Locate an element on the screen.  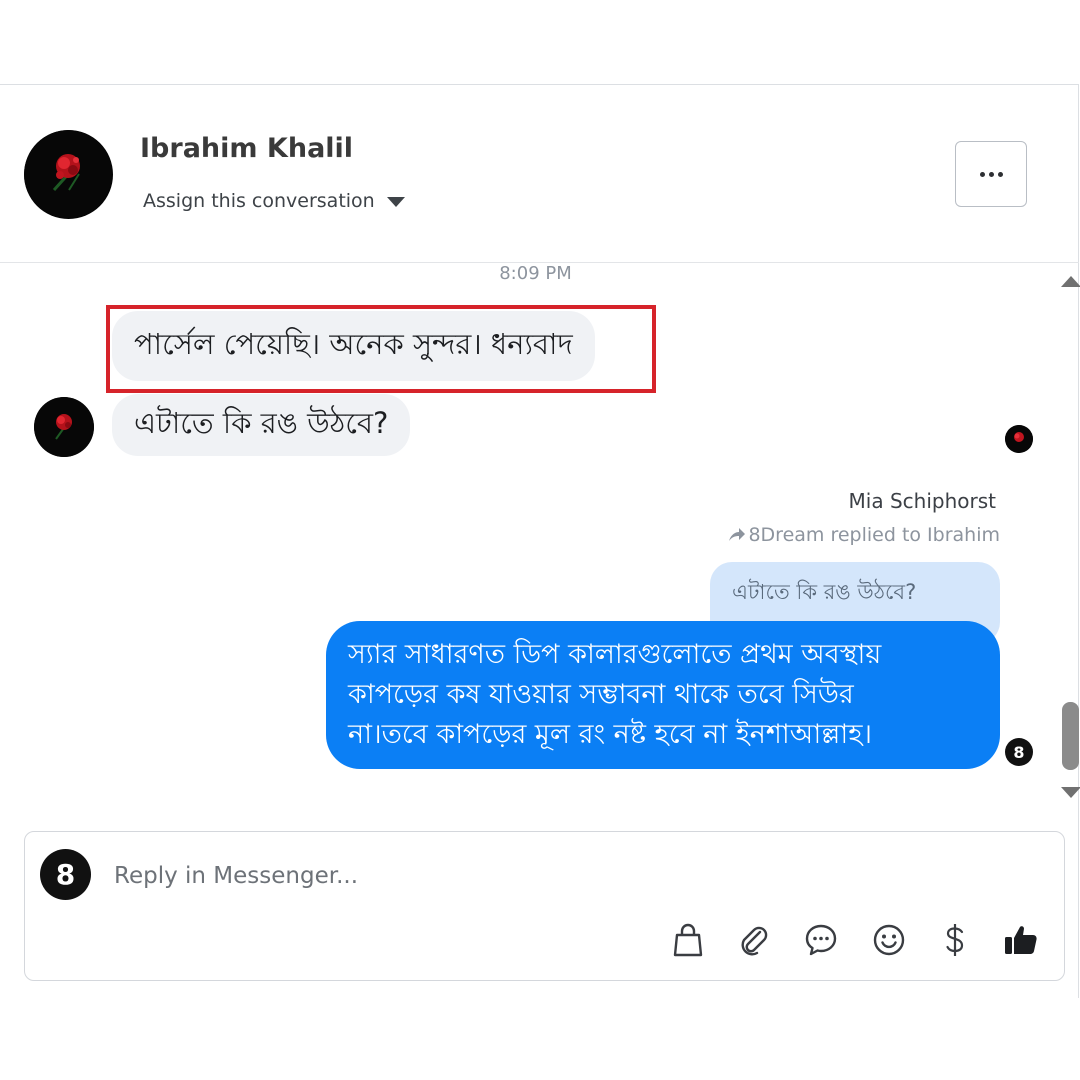
smiley-icon is located at coordinates (889, 940).